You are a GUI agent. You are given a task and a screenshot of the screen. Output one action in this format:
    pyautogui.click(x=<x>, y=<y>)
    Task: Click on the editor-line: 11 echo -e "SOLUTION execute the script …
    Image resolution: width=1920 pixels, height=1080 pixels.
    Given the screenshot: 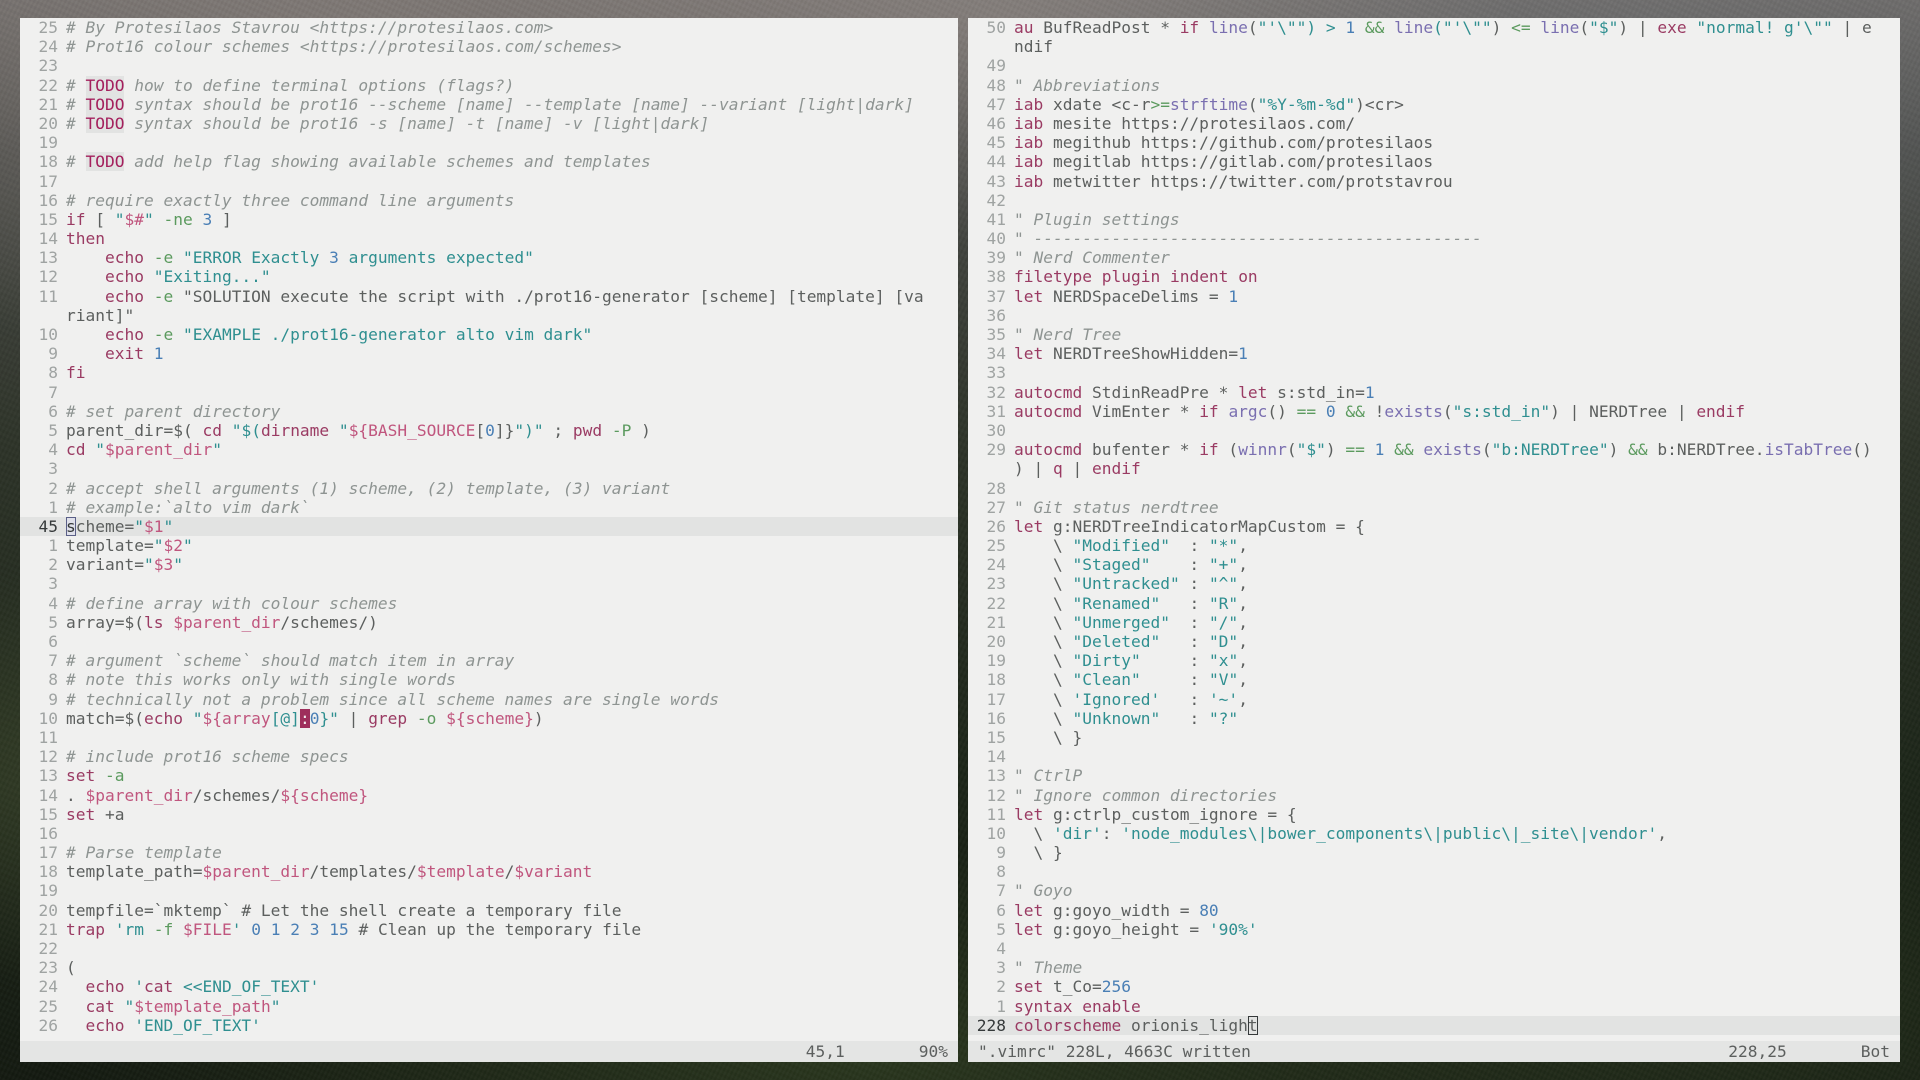 What is the action you would take?
    pyautogui.click(x=489, y=296)
    